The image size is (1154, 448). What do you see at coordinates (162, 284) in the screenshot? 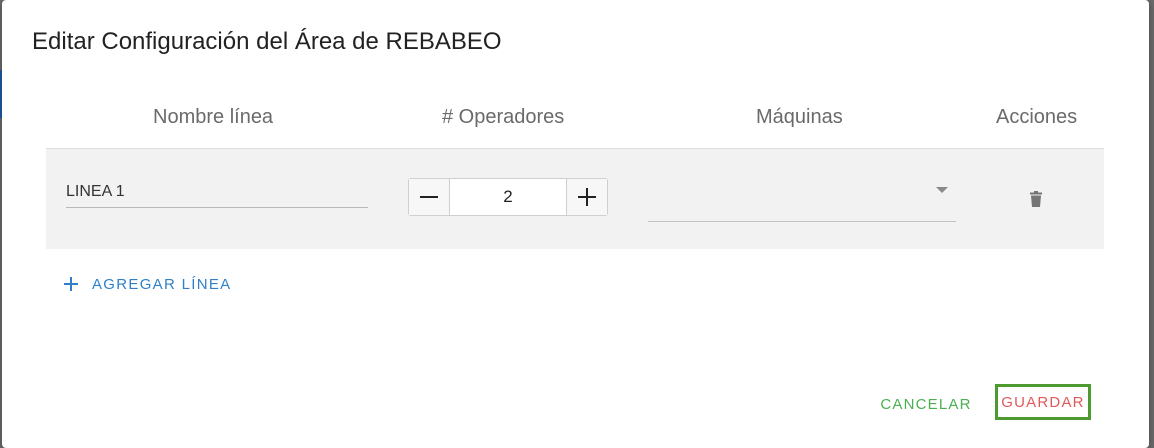
I see `add-line-label: AGREGAR LÍNEA` at bounding box center [162, 284].